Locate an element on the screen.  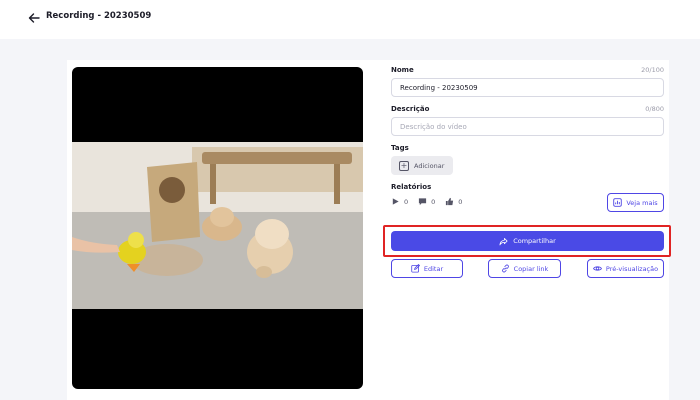
preview-button: Pré-visualização is located at coordinates (625, 268).